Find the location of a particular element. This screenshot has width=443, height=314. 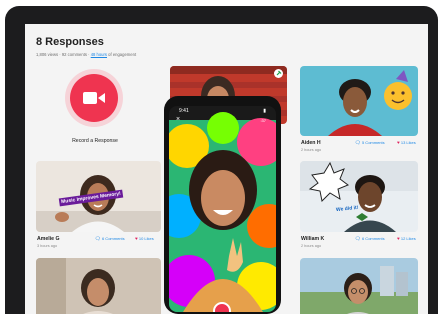

likes-label: 10 Likes is located at coordinates (146, 238).